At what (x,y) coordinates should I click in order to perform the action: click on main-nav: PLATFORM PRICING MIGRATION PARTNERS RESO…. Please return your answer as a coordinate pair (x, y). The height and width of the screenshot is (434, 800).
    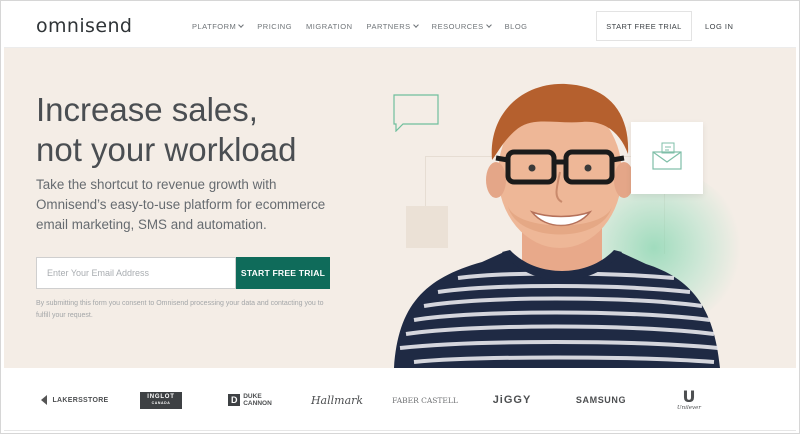
    Looking at the image, I should click on (367, 26).